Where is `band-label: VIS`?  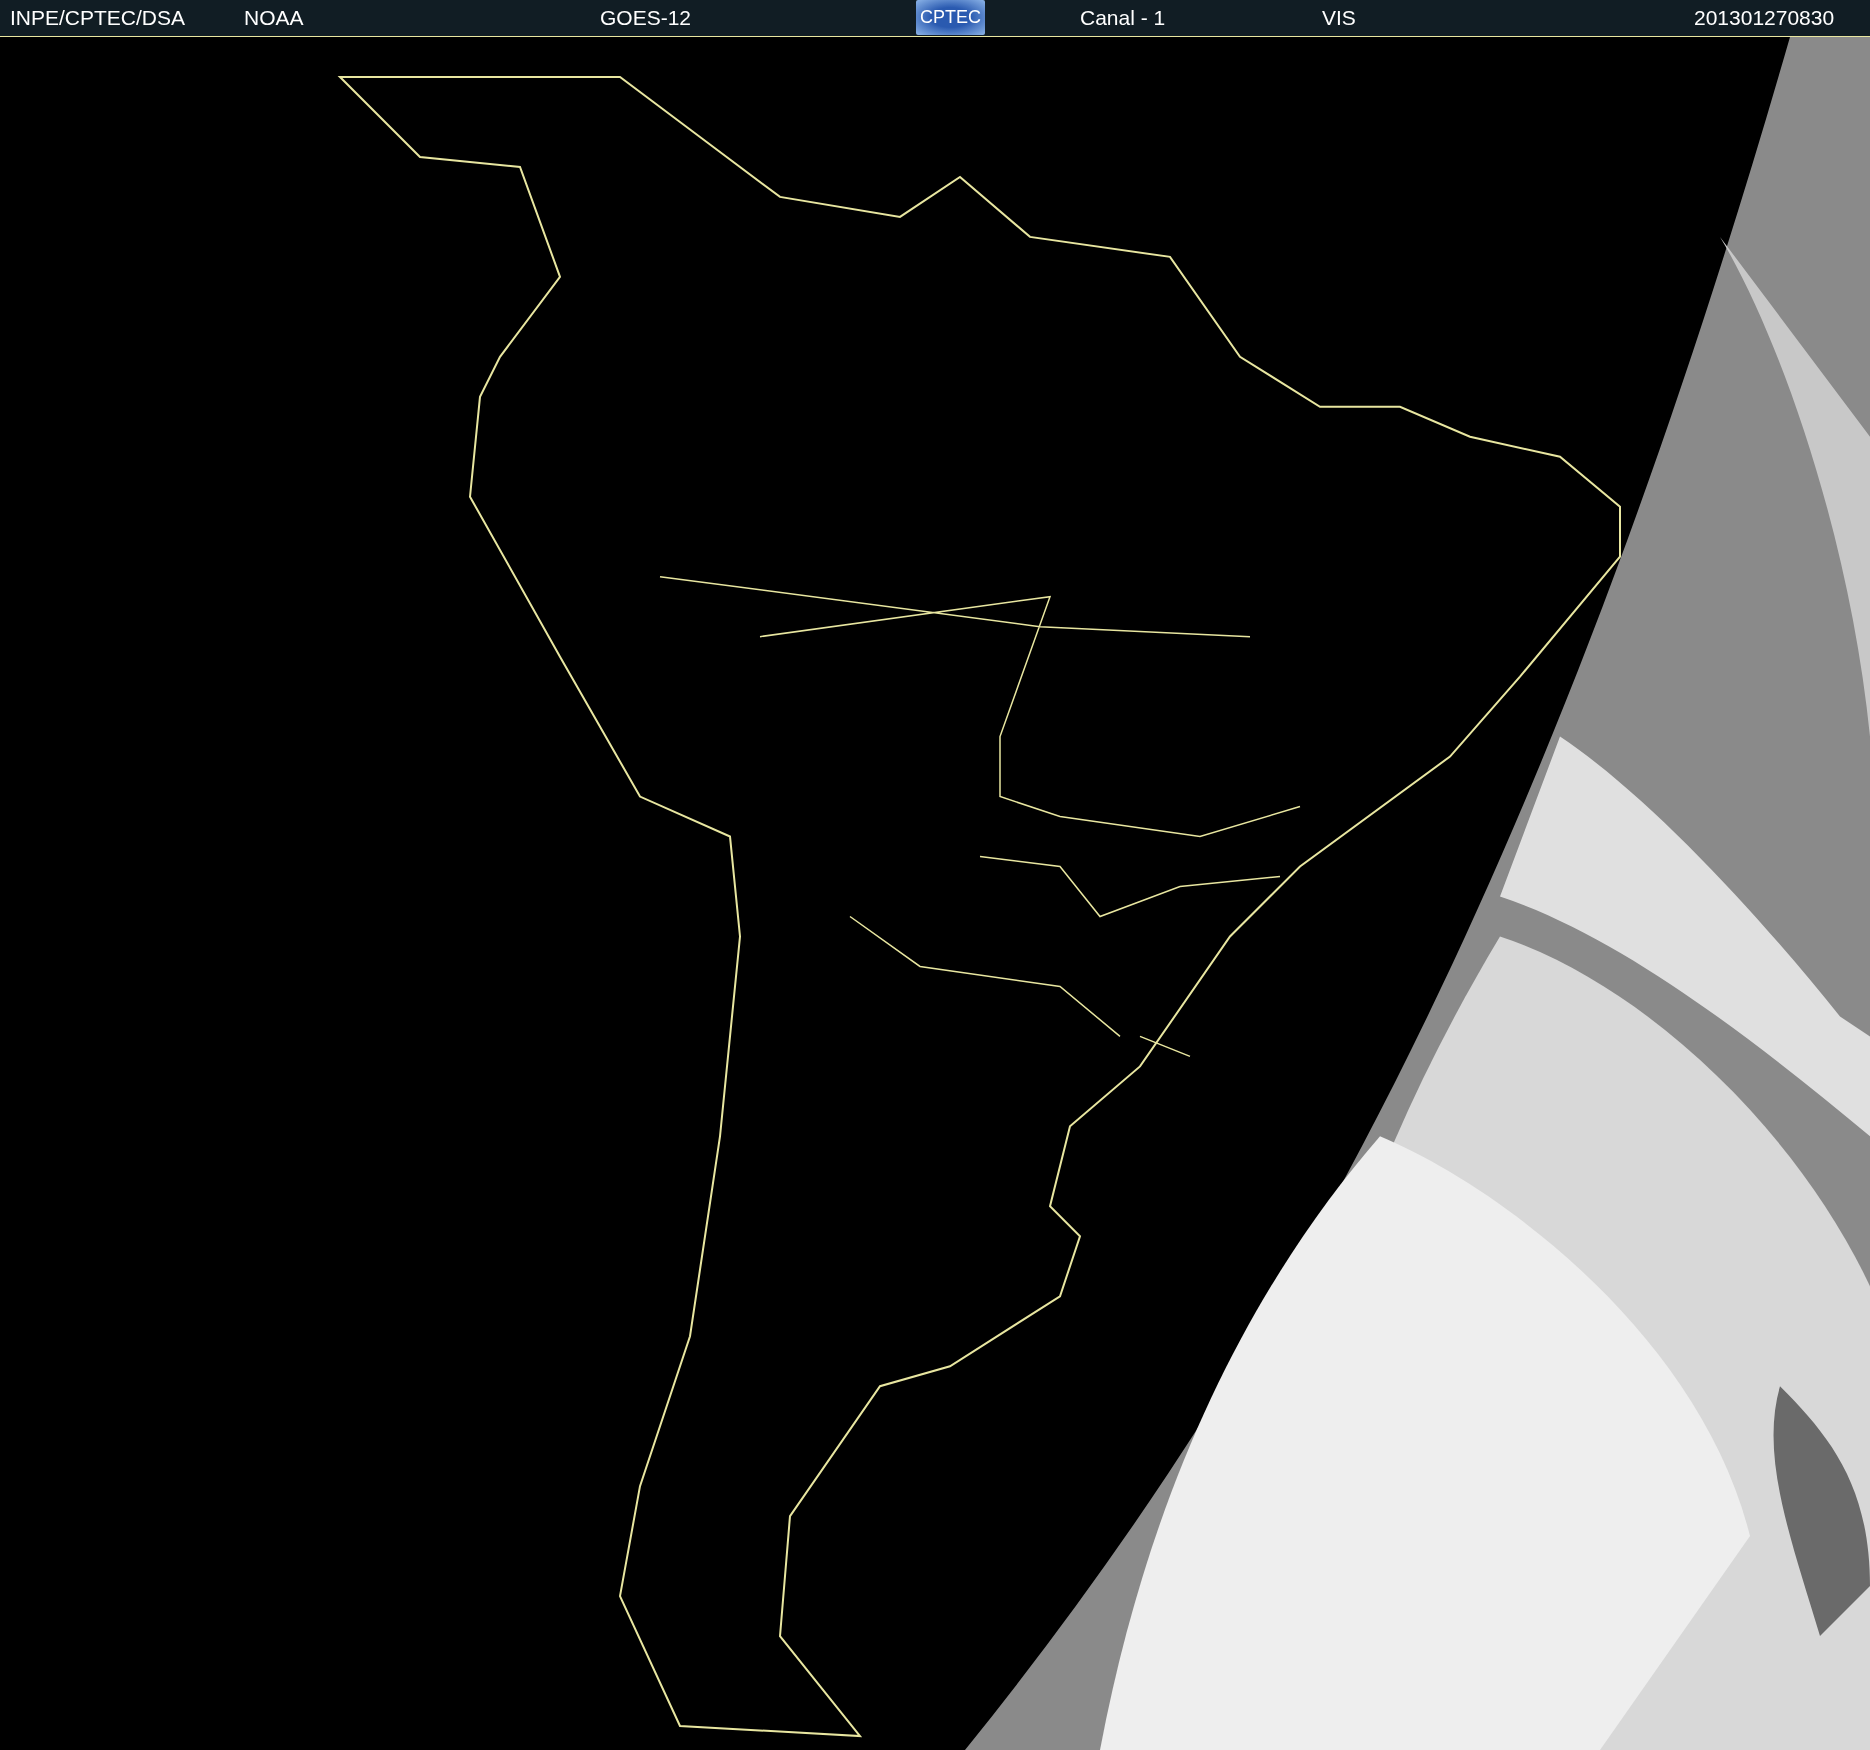
band-label: VIS is located at coordinates (1339, 18).